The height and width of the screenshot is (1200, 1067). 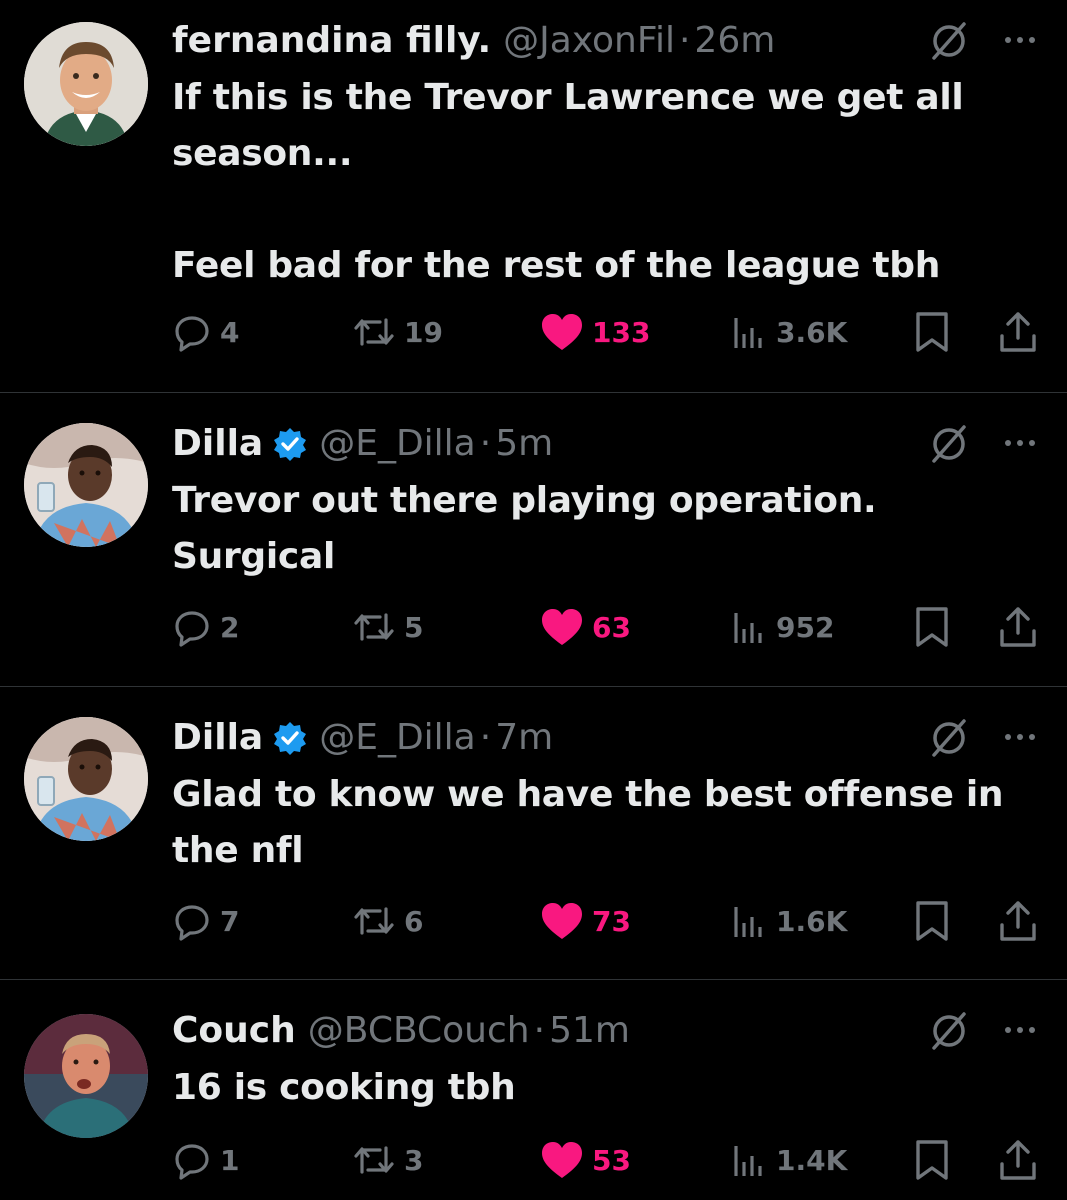 I want to click on user-handle: @JaxonFil, so click(x=589, y=41).